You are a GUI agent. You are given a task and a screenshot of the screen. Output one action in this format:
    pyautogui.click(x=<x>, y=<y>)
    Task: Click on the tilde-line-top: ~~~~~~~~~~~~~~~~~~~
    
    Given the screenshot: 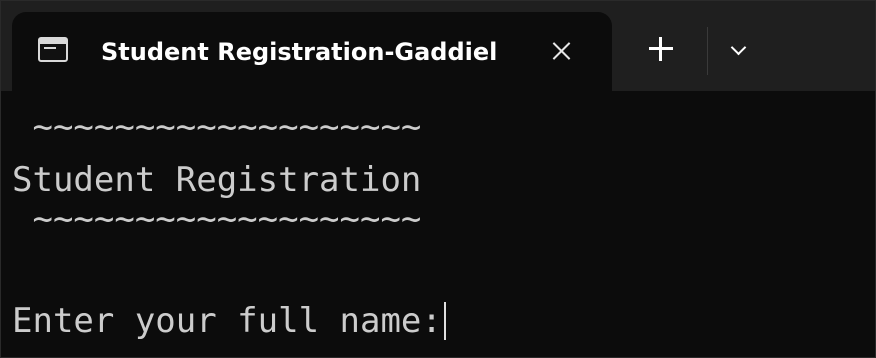 What is the action you would take?
    pyautogui.click(x=217, y=127)
    